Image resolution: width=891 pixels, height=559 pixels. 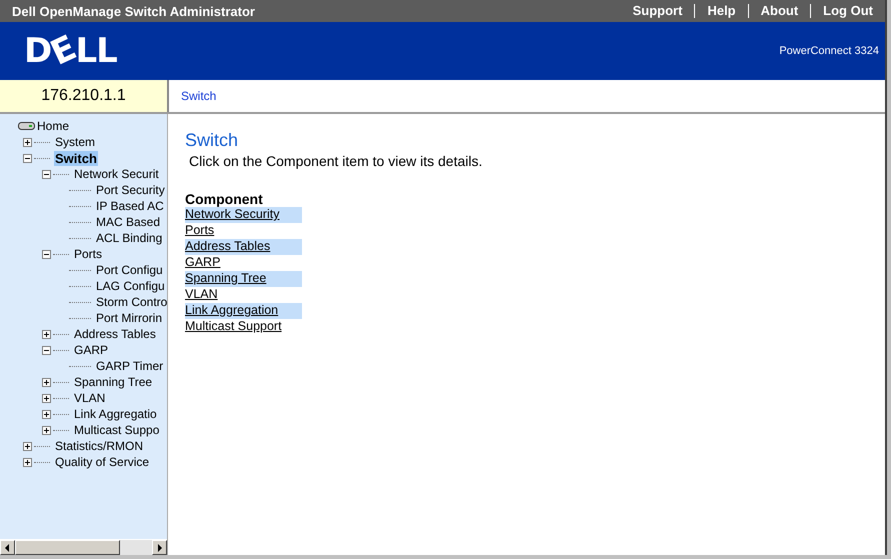 I want to click on component-link: Ports, so click(x=199, y=230).